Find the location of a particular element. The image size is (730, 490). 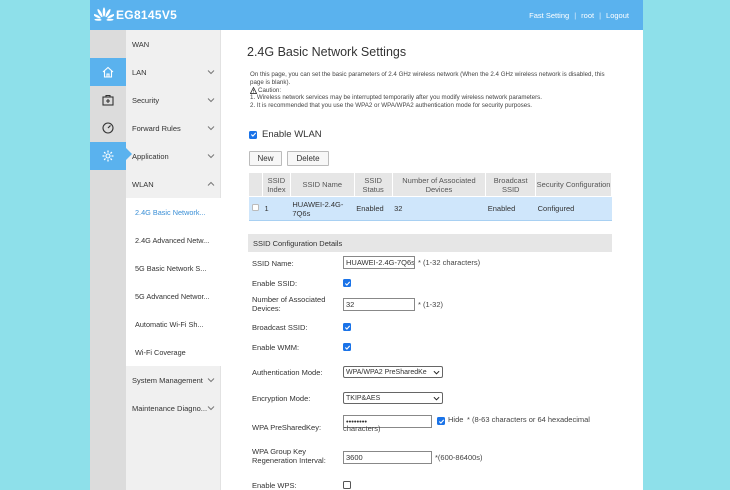

menu-item-security: Security is located at coordinates (173, 100).